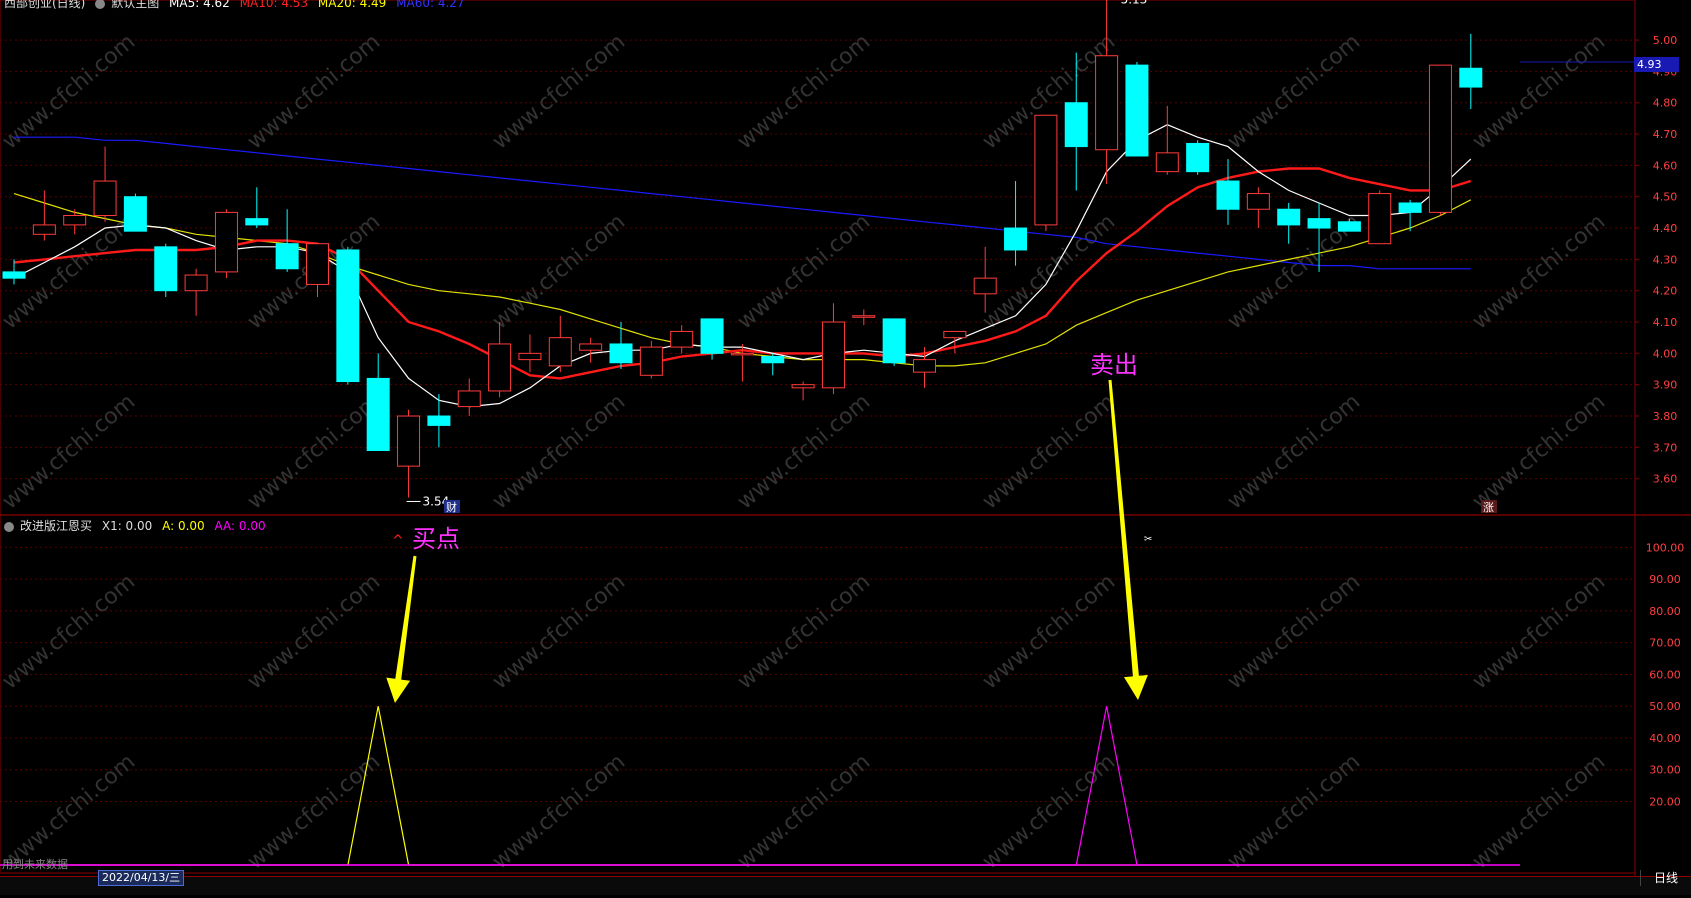 The image size is (1691, 898). I want to click on sell-label: 卖出, so click(1114, 365).